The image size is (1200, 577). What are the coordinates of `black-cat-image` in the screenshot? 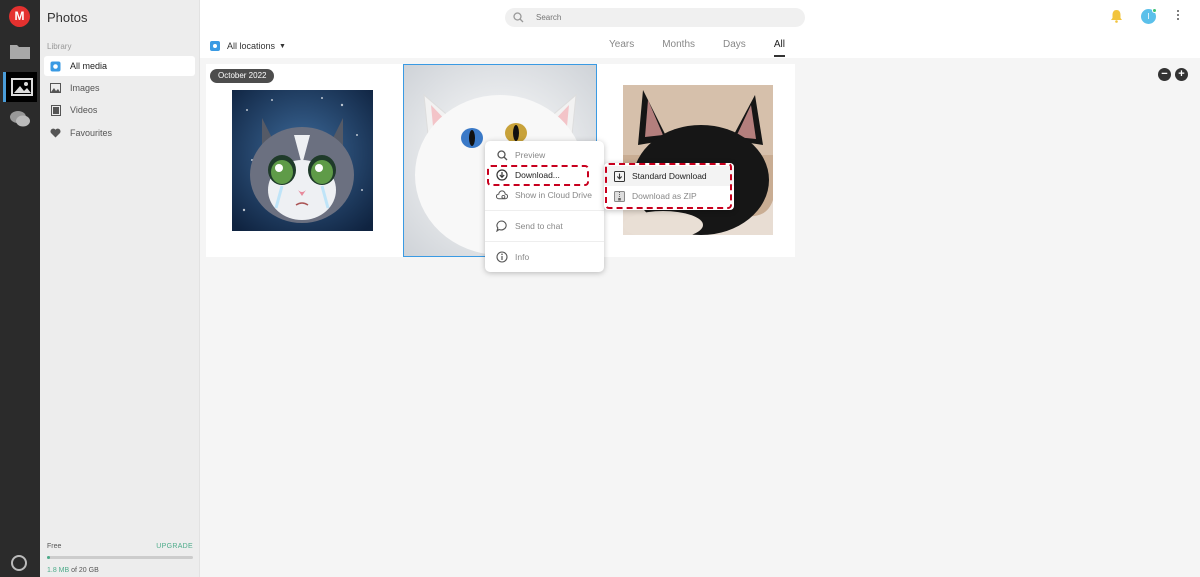 It's located at (698, 160).